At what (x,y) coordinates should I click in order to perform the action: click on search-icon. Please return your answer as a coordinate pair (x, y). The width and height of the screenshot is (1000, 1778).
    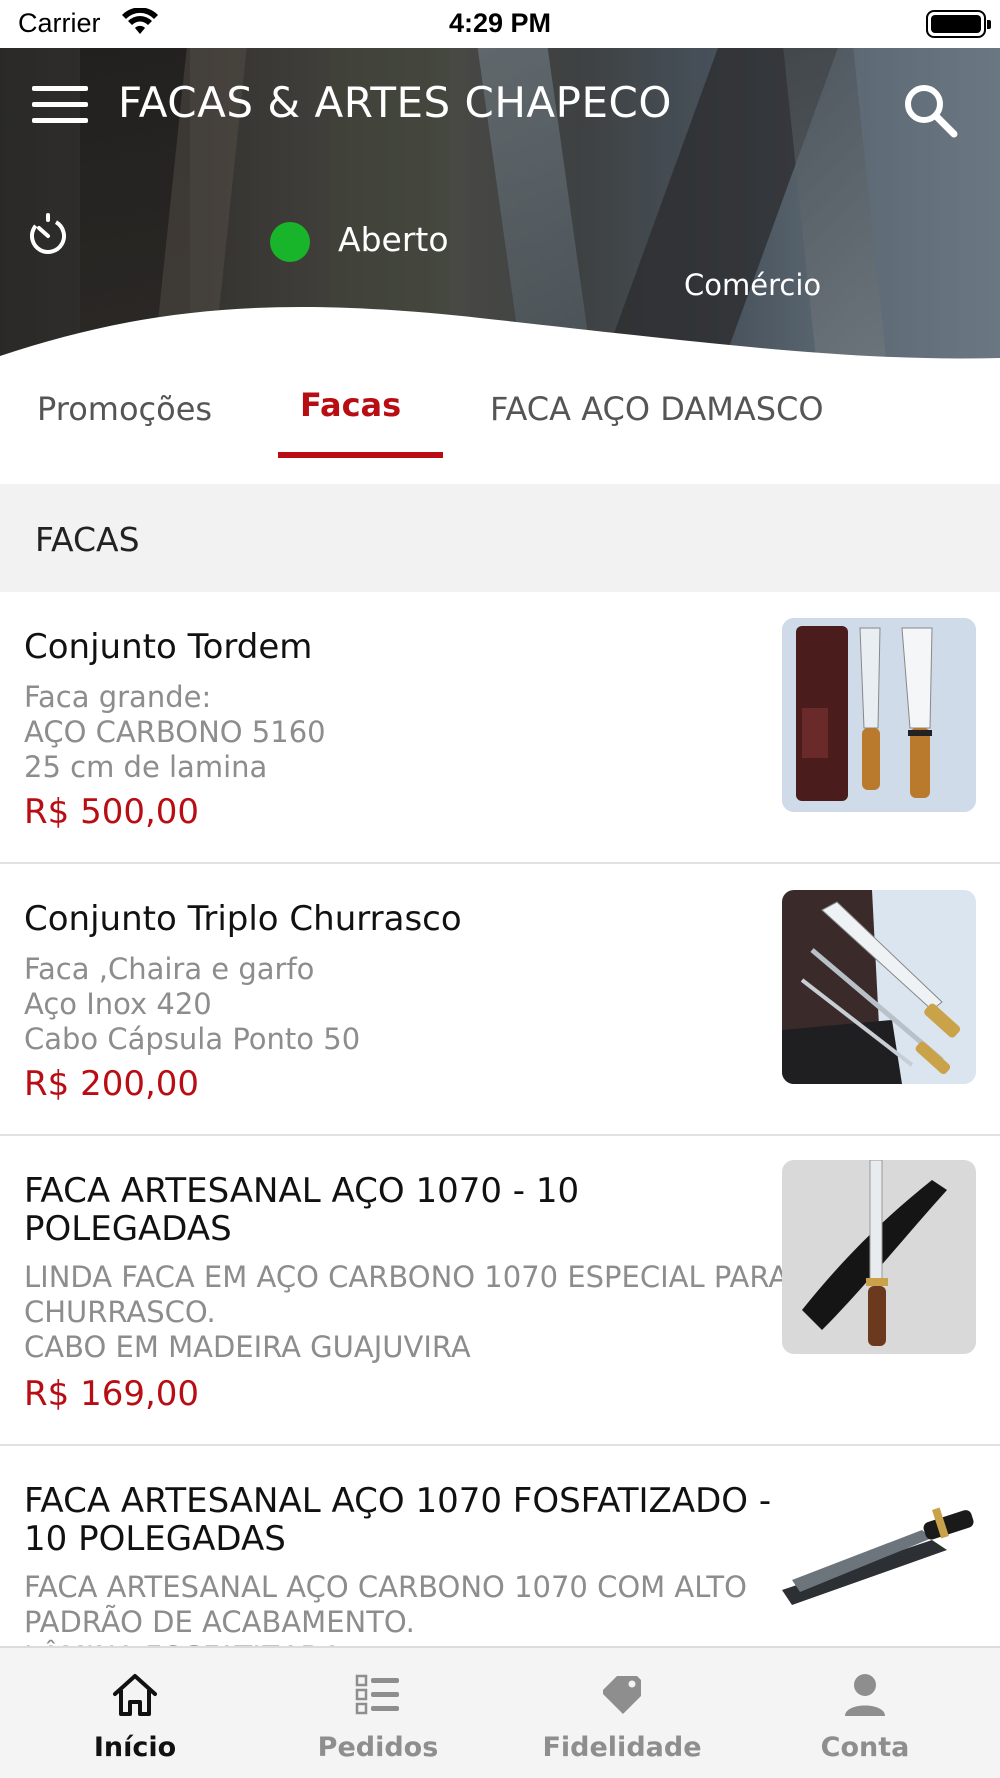
    Looking at the image, I should click on (930, 110).